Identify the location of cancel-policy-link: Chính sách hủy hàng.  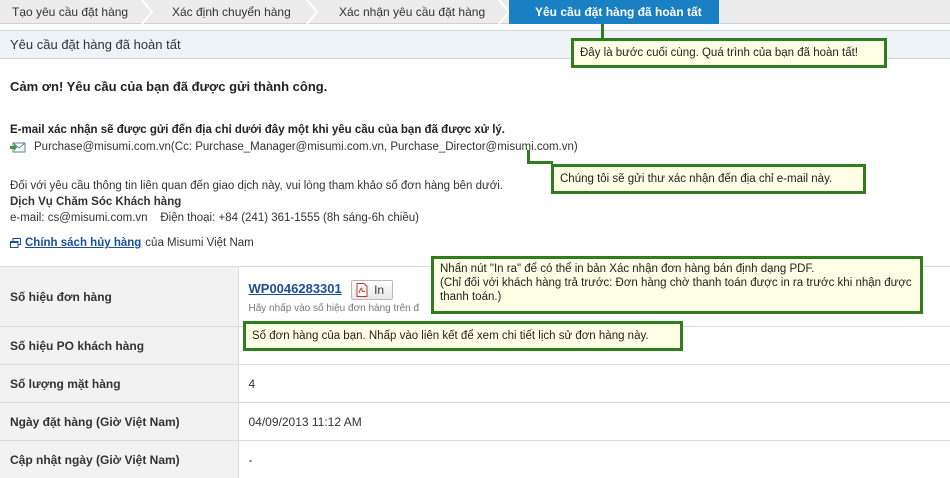
(83, 243).